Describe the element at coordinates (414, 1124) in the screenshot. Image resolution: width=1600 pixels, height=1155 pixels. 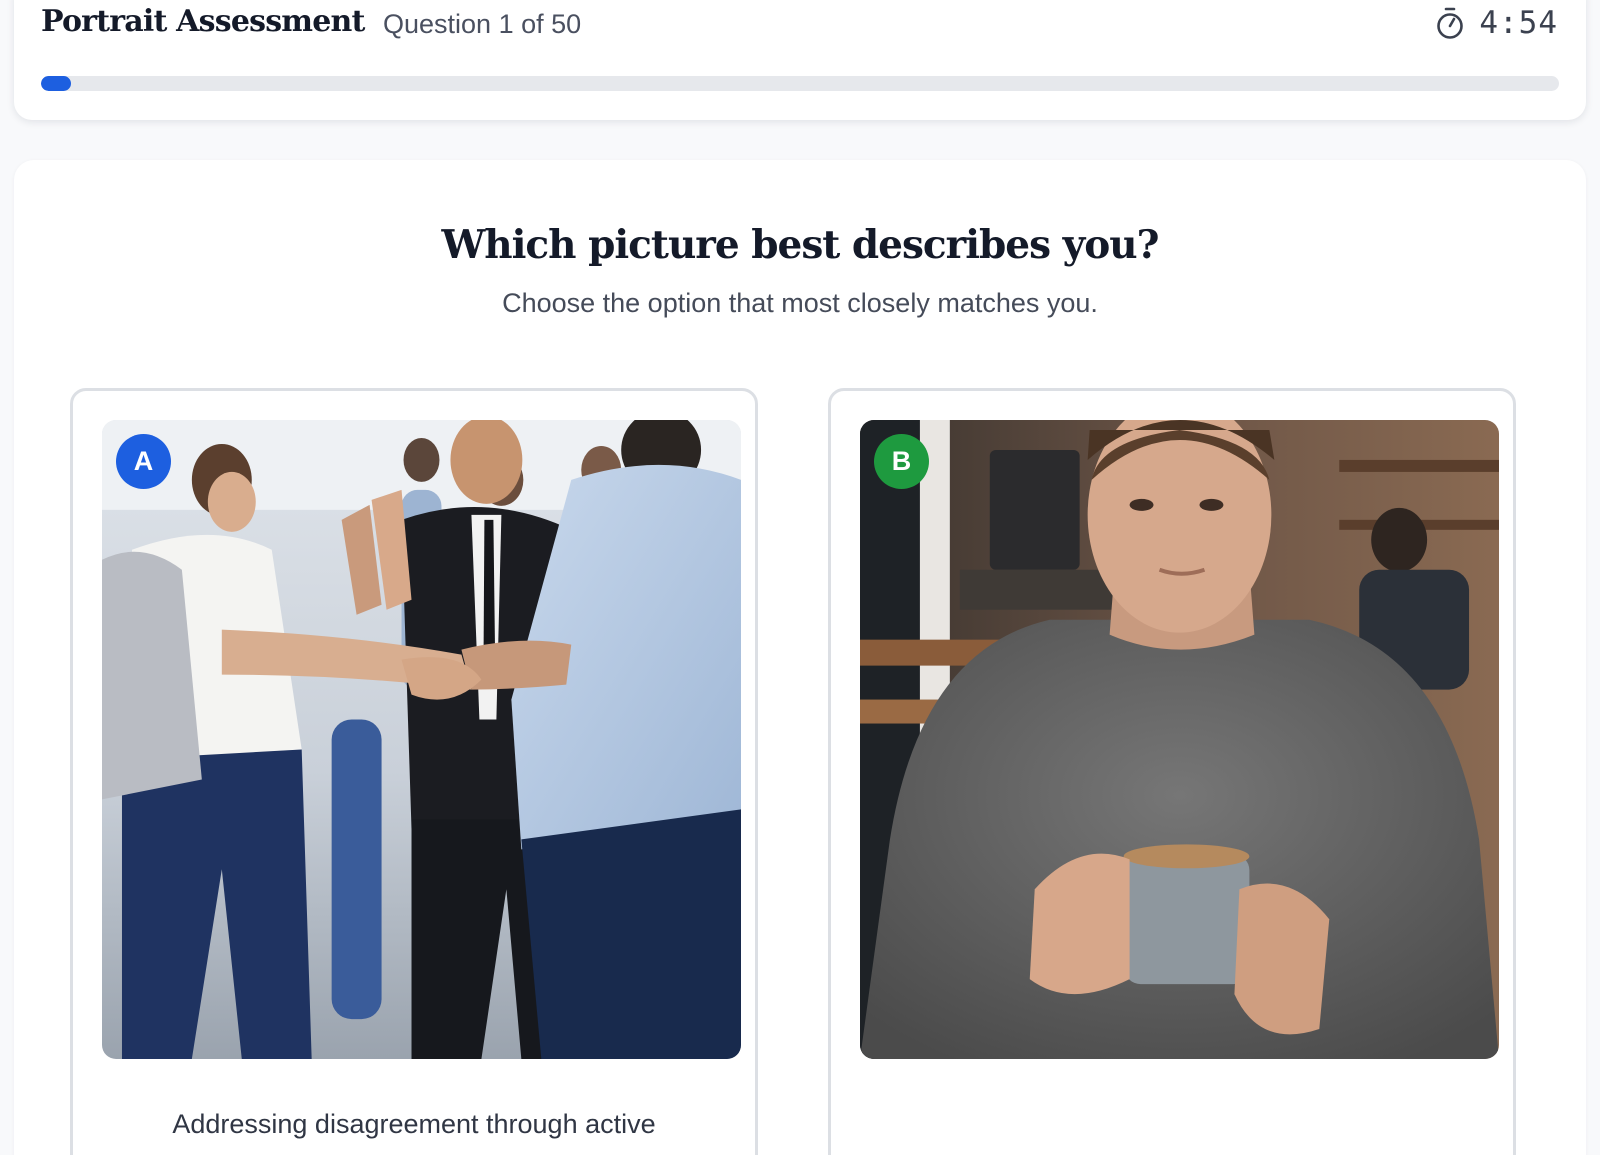
I see `option-a-caption: Addressing disagreement through active` at that location.